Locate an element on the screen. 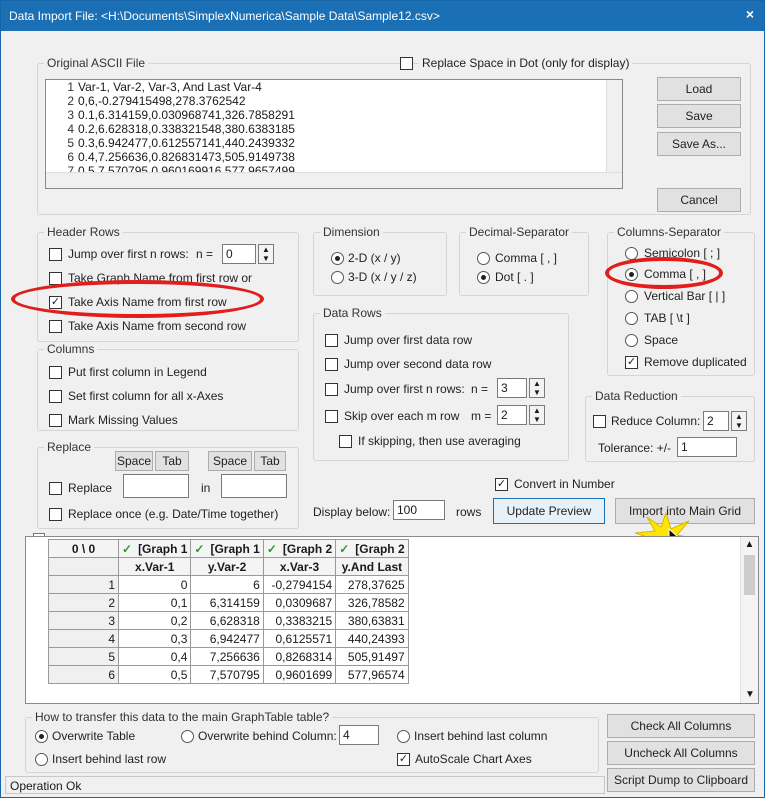  replace-once-checkbox is located at coordinates (55, 514).